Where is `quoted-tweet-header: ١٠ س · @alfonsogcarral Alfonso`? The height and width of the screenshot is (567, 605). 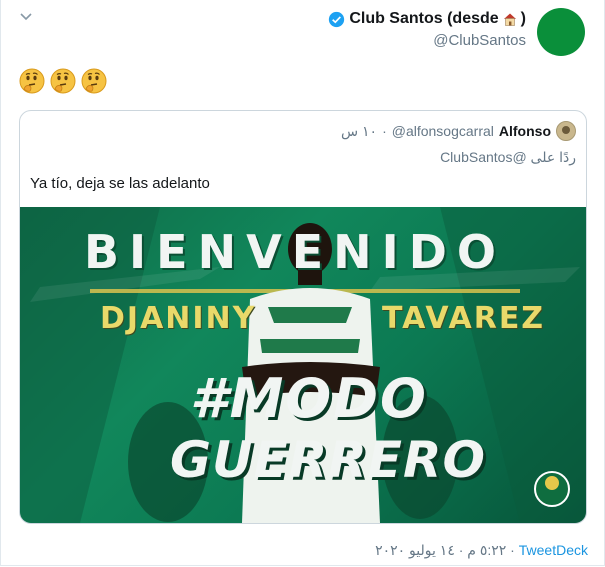
quoted-tweet-header: ١٠ س · @alfonsogcarral Alfonso is located at coordinates (458, 131).